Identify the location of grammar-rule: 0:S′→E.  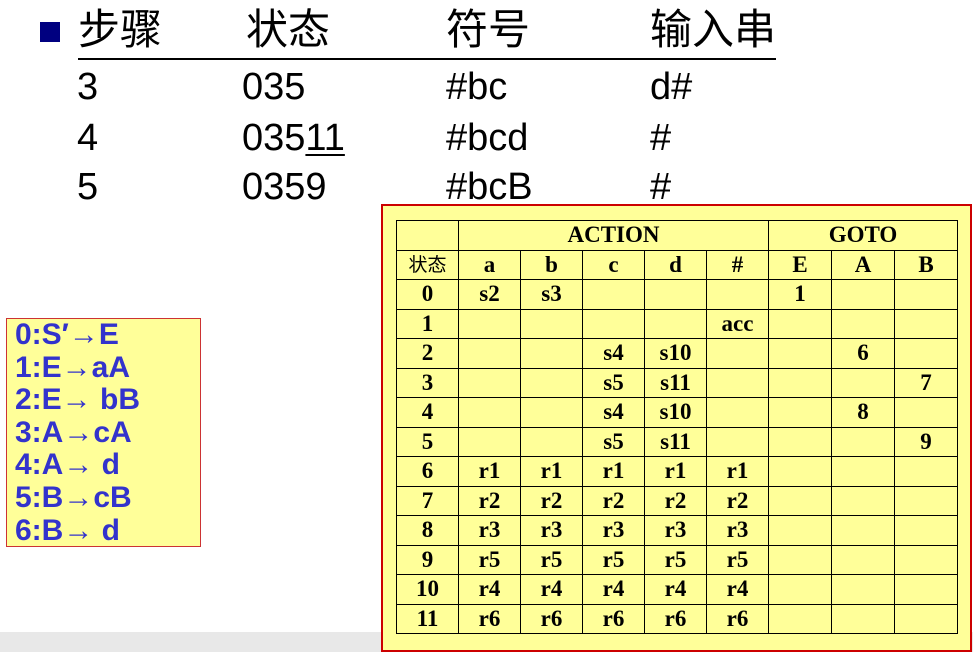
(67, 334).